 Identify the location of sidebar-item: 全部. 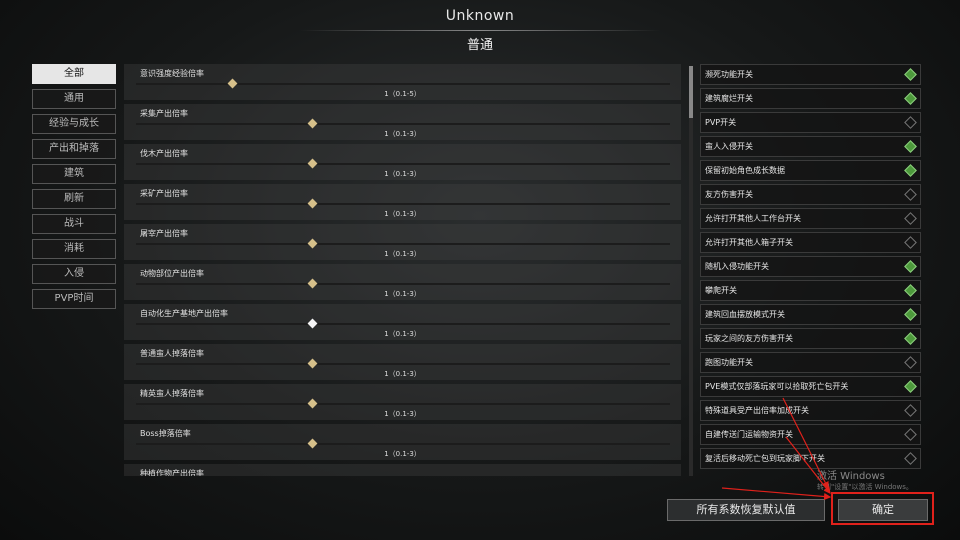
(74, 74).